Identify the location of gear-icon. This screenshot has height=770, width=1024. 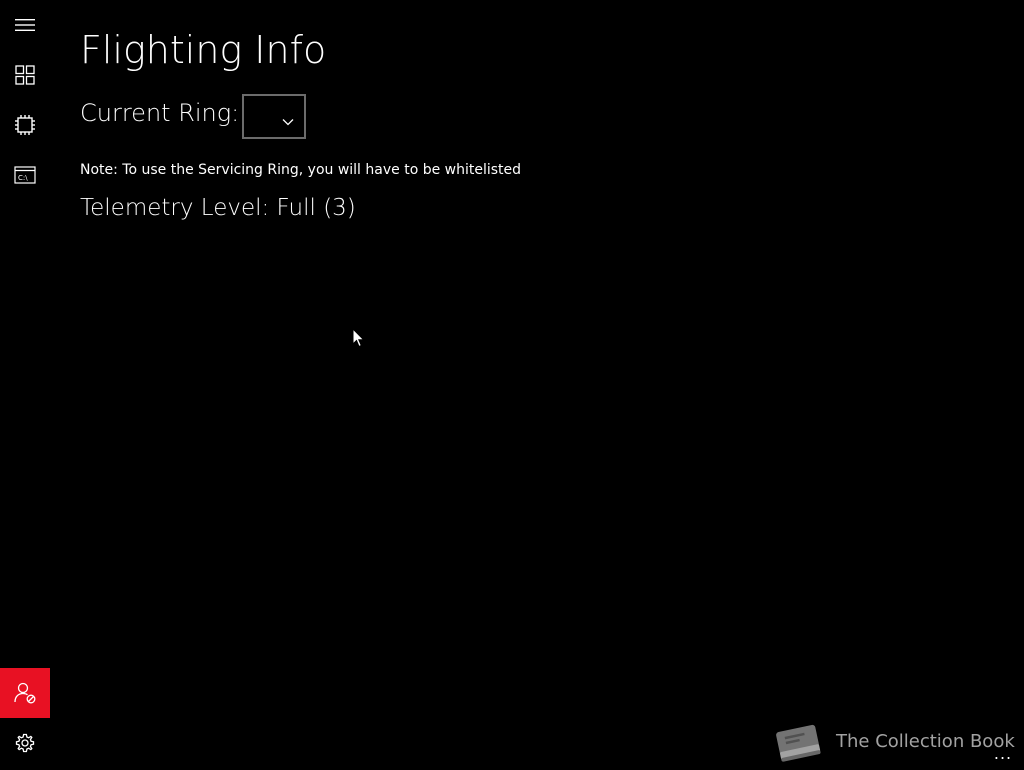
(25, 743).